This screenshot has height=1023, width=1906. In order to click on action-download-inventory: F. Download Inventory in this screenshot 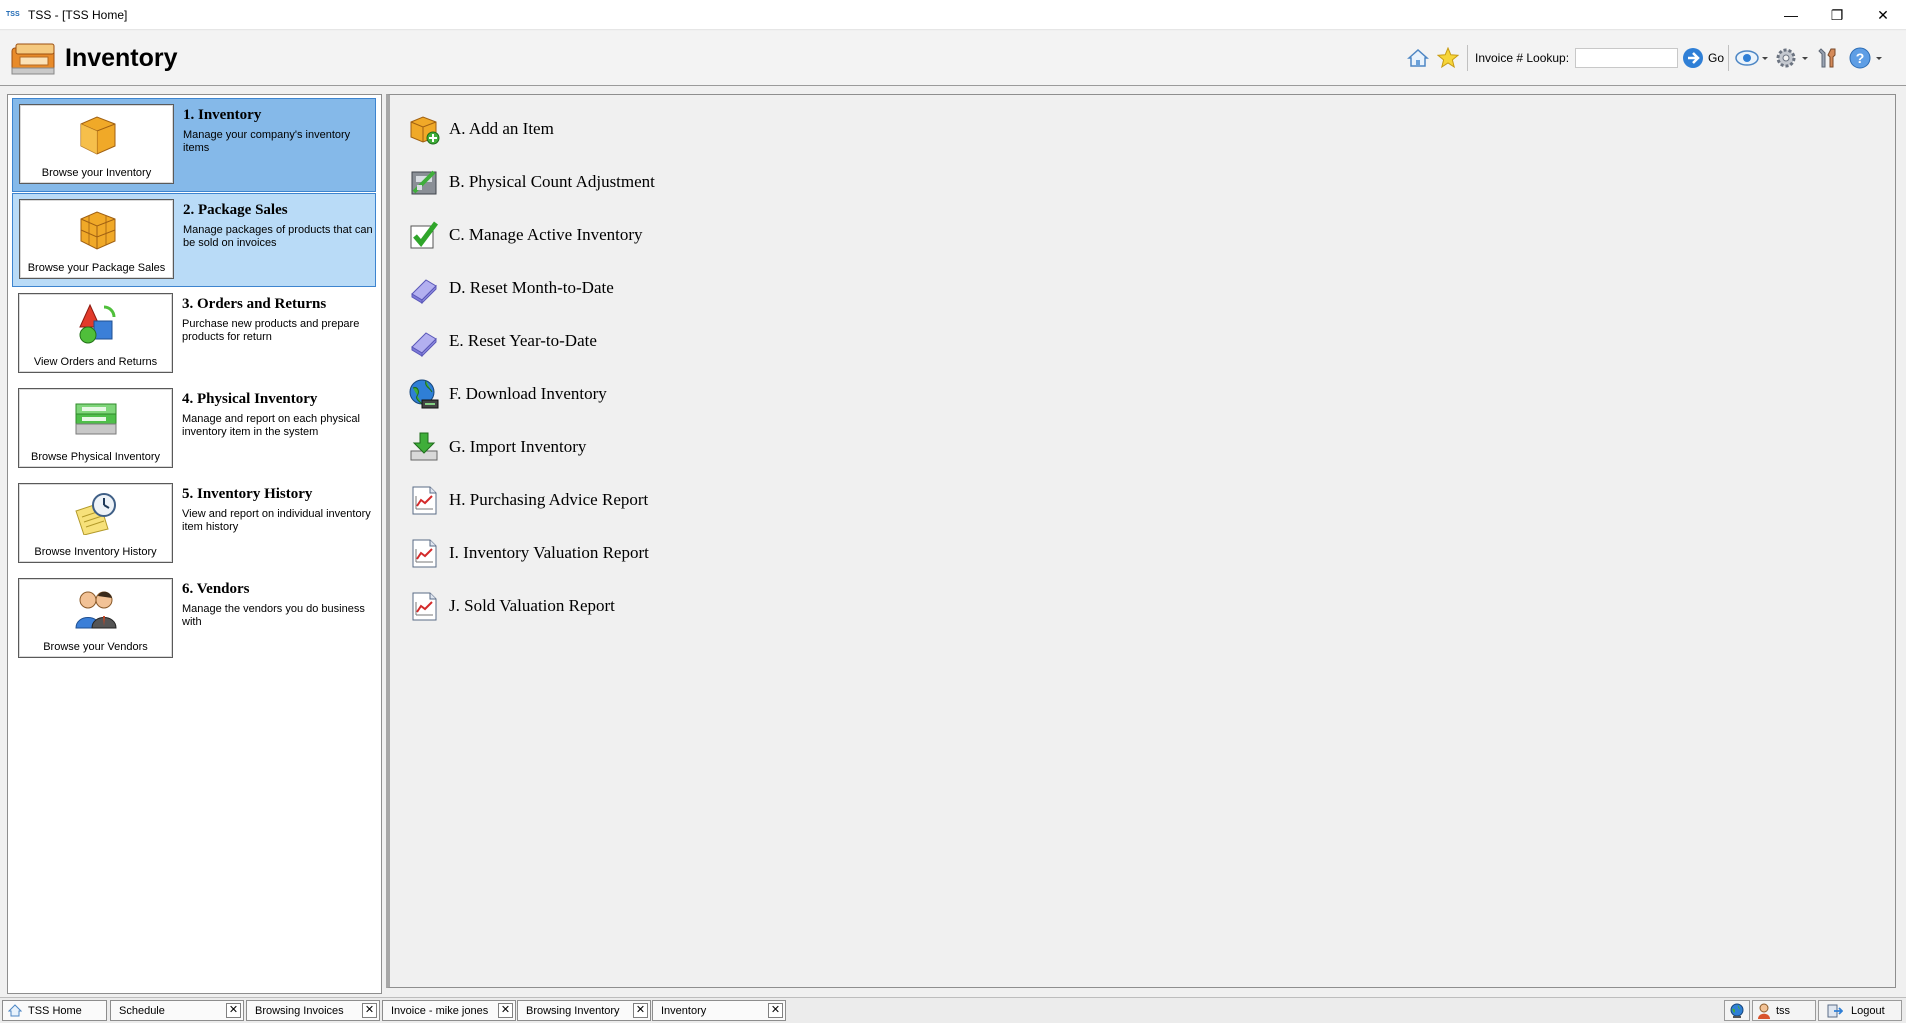, I will do `click(507, 394)`.